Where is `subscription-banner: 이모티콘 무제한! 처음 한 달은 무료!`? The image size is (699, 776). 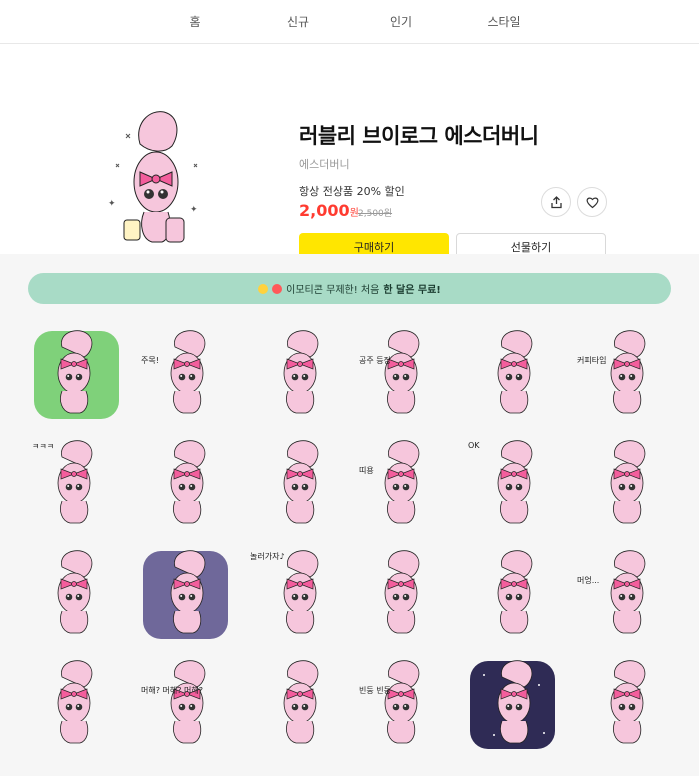
subscription-banner: 이모티콘 무제한! 처음 한 달은 무료! is located at coordinates (349, 288).